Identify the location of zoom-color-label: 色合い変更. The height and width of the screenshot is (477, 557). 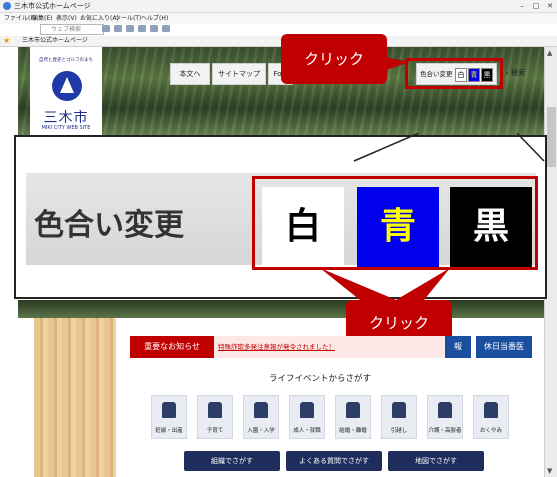
(109, 225).